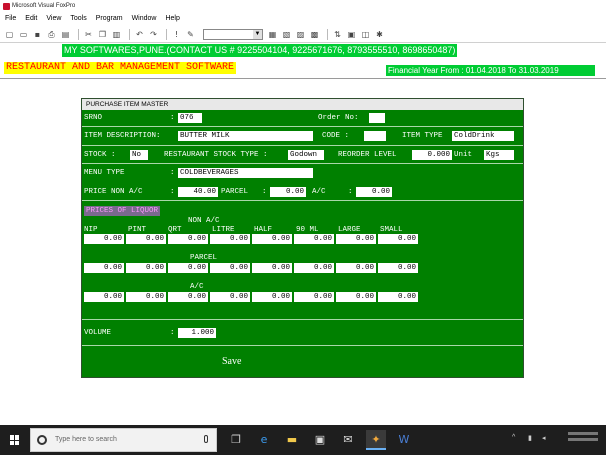 The image size is (606, 455). I want to click on non-ac-qrt-field: 0.00, so click(188, 239).